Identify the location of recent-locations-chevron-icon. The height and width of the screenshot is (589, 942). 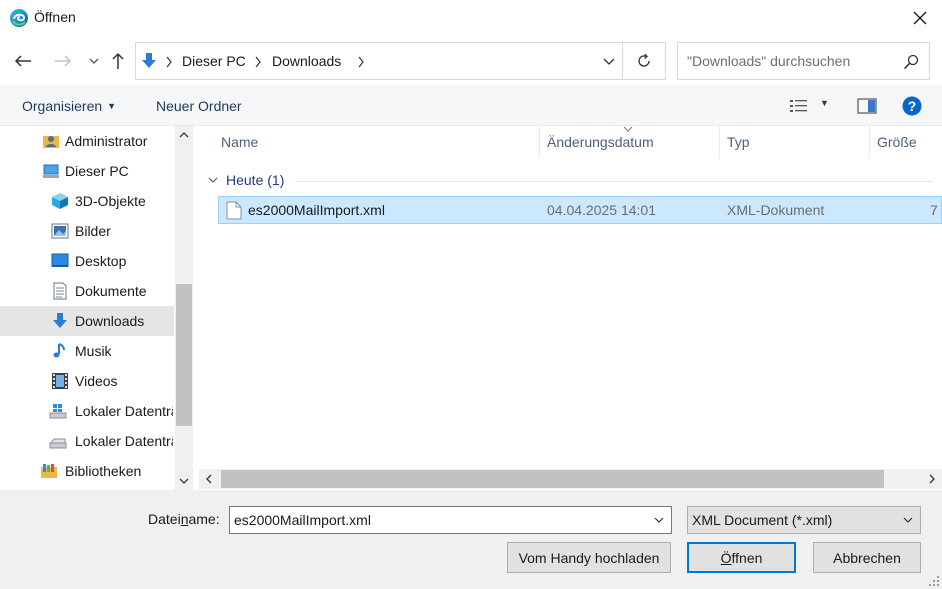
(94, 61).